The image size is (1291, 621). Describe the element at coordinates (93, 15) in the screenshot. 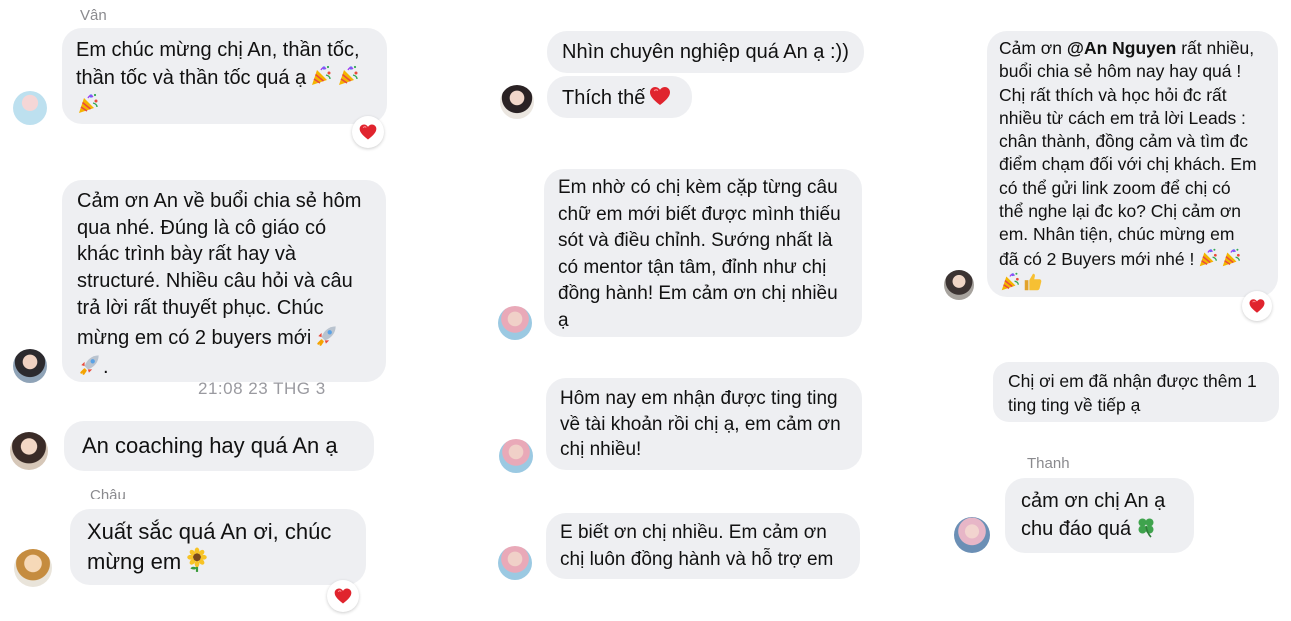

I see `sender-name-van: Vân` at that location.